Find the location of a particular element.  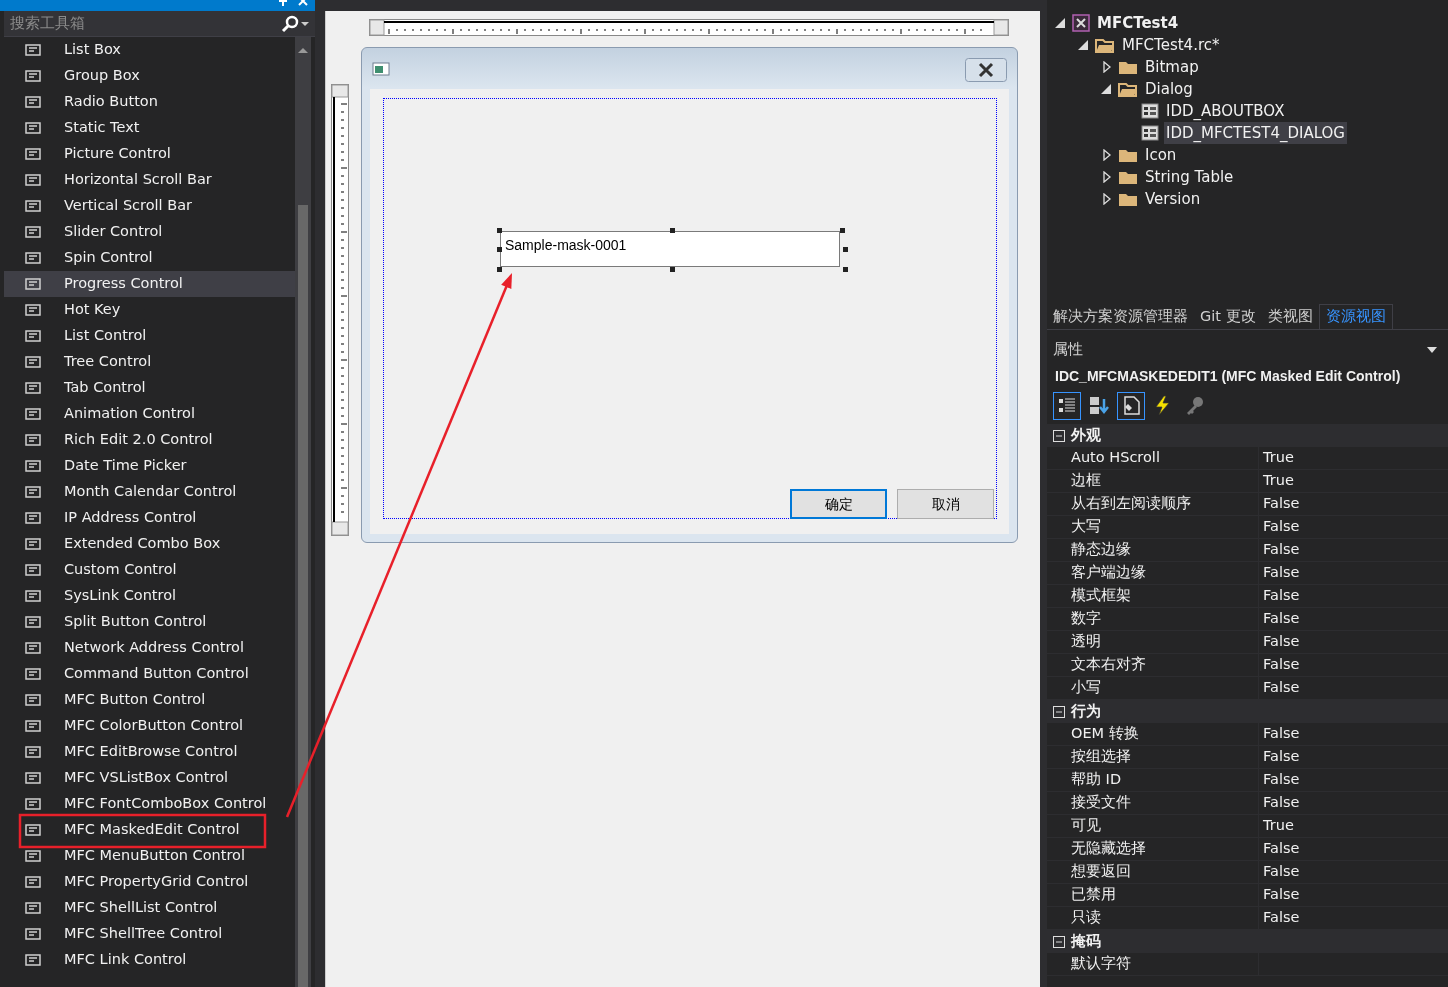

dialog-button: 确定 is located at coordinates (838, 504).